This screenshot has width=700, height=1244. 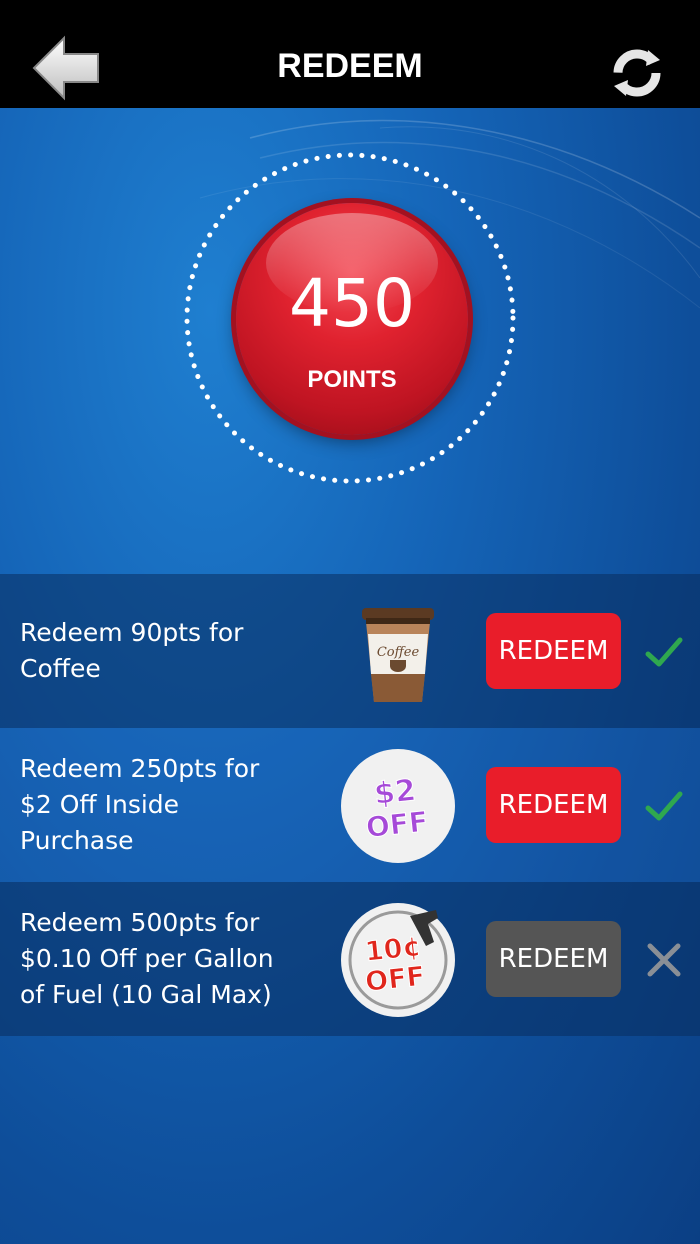 What do you see at coordinates (664, 960) in the screenshot?
I see `x-mark-icon` at bounding box center [664, 960].